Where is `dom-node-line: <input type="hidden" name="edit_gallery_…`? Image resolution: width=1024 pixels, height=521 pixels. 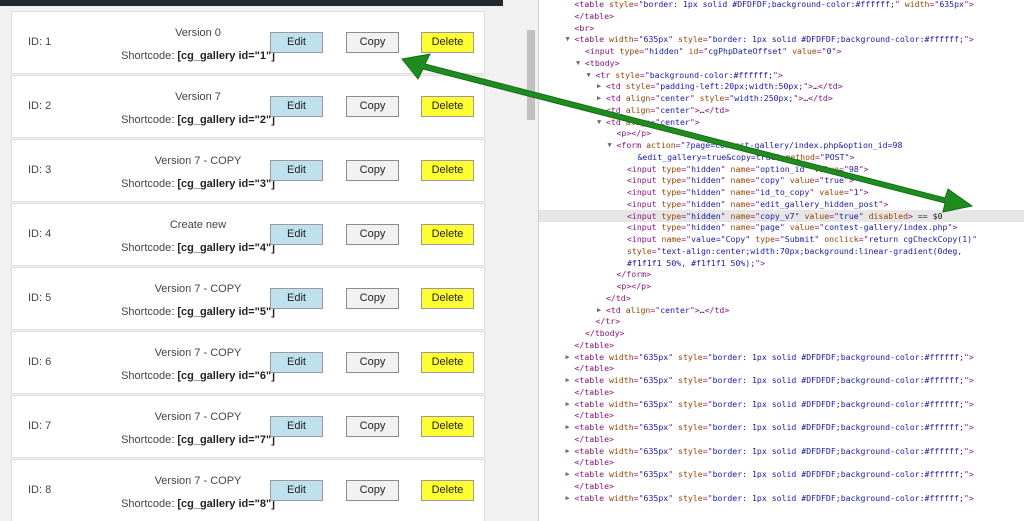
dom-node-line: <input type="hidden" name="edit_gallery_… is located at coordinates (781, 204).